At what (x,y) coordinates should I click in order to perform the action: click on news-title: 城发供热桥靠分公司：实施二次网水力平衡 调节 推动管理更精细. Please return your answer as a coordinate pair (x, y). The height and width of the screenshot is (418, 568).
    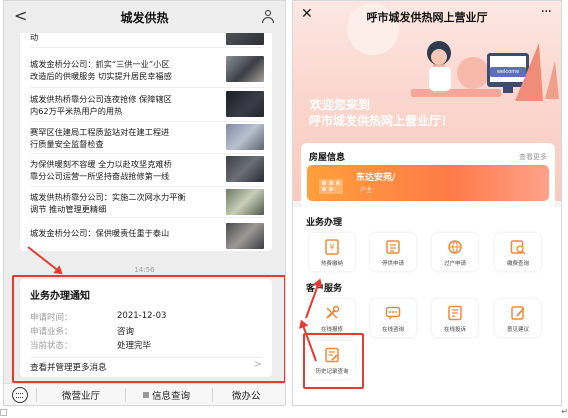
    Looking at the image, I should click on (126, 203).